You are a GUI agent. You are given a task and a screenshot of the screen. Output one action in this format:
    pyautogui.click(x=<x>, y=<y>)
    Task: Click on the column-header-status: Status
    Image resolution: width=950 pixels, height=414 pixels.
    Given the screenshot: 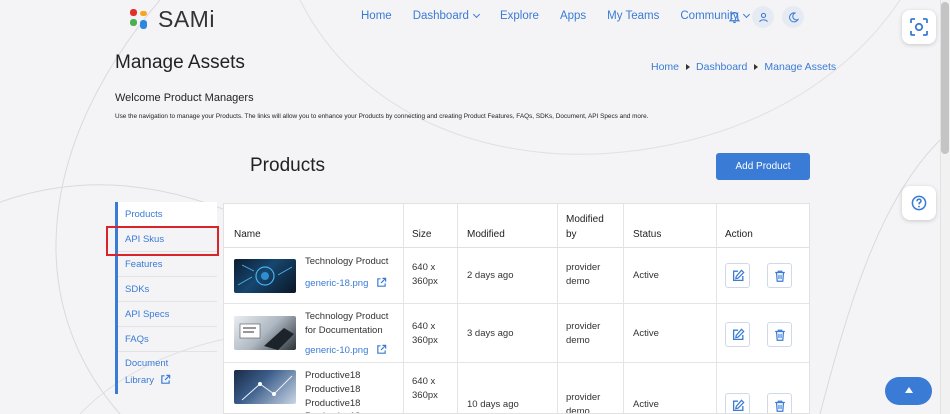 What is the action you would take?
    pyautogui.click(x=647, y=235)
    